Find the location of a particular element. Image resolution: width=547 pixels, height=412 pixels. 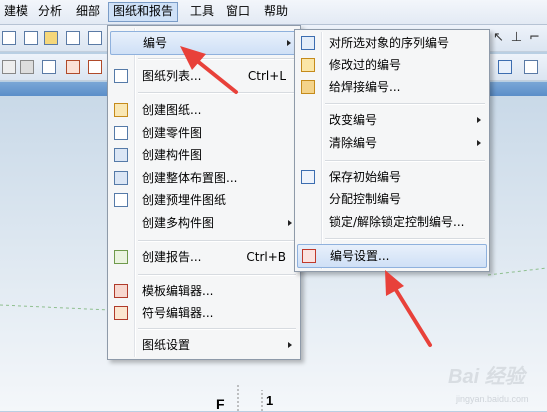

watermark: Bai 经验 jingyan.baidu.com is located at coordinates (488, 385).